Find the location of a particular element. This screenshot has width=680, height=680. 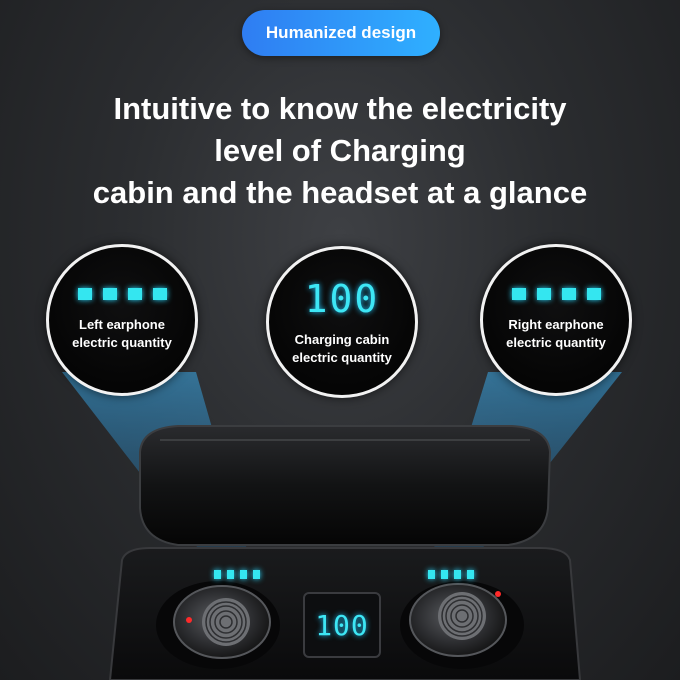

right-earphone-level is located at coordinates (556, 294).